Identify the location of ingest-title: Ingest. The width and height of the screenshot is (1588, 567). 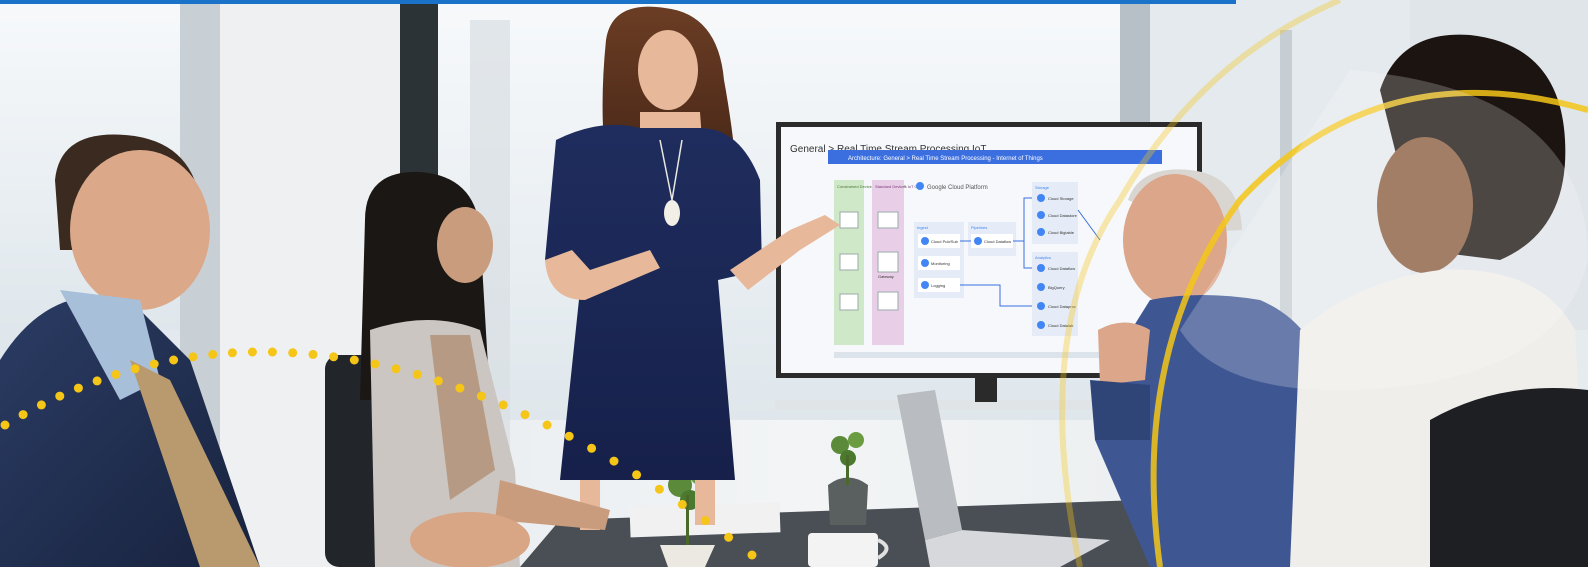
(923, 227).